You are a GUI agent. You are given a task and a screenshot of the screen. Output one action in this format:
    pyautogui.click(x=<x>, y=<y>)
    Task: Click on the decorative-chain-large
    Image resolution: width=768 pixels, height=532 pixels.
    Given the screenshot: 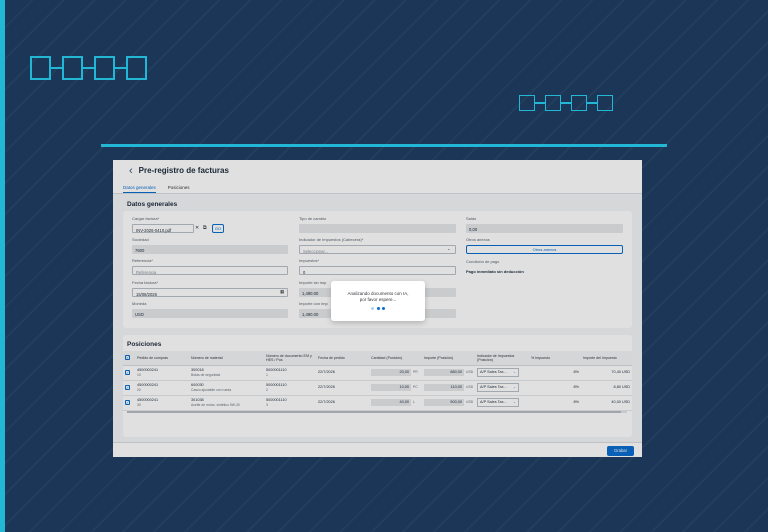 What is the action you would take?
    pyautogui.click(x=88, y=68)
    